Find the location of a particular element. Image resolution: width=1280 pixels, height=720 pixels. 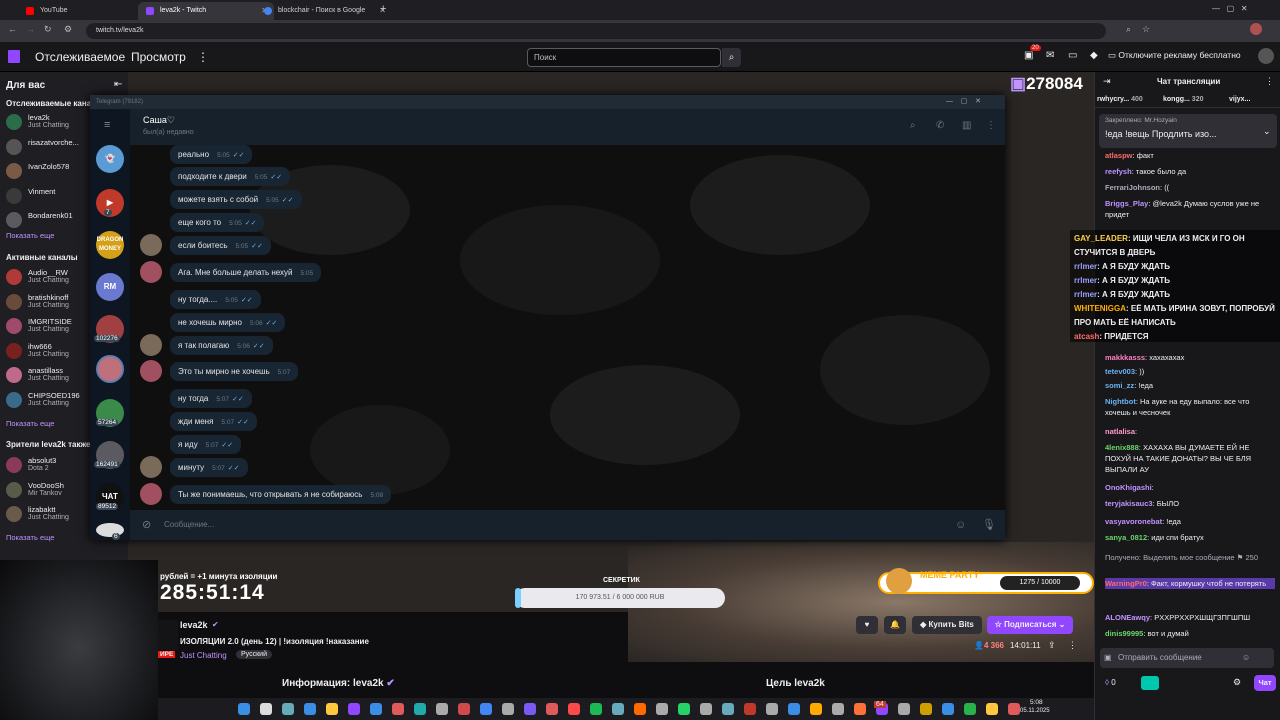

contact-name: Саша♡ is located at coordinates (159, 120).